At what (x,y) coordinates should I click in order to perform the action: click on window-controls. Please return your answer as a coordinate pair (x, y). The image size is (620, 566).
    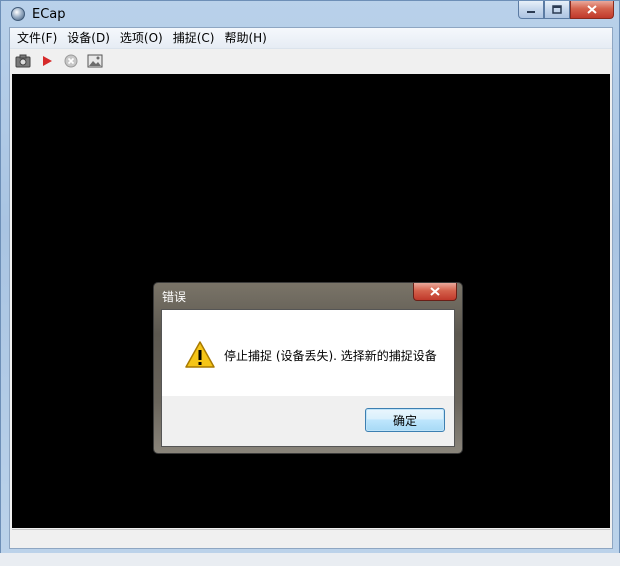
    Looking at the image, I should click on (566, 10).